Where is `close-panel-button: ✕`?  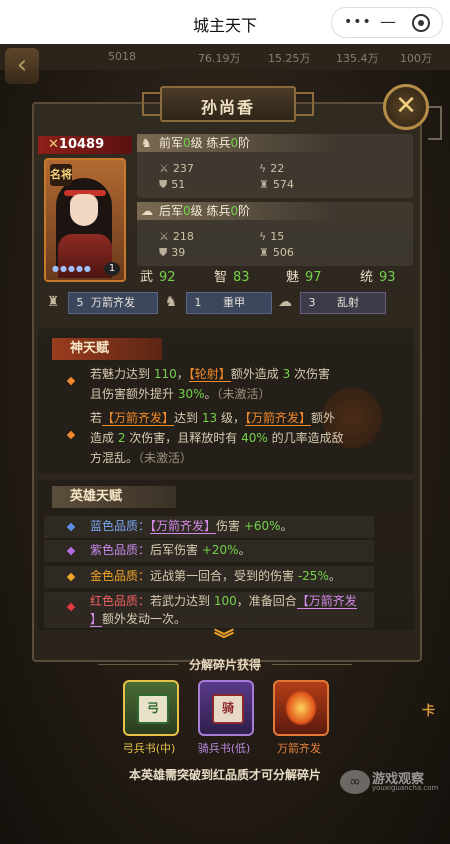
close-panel-button: ✕ is located at coordinates (406, 107).